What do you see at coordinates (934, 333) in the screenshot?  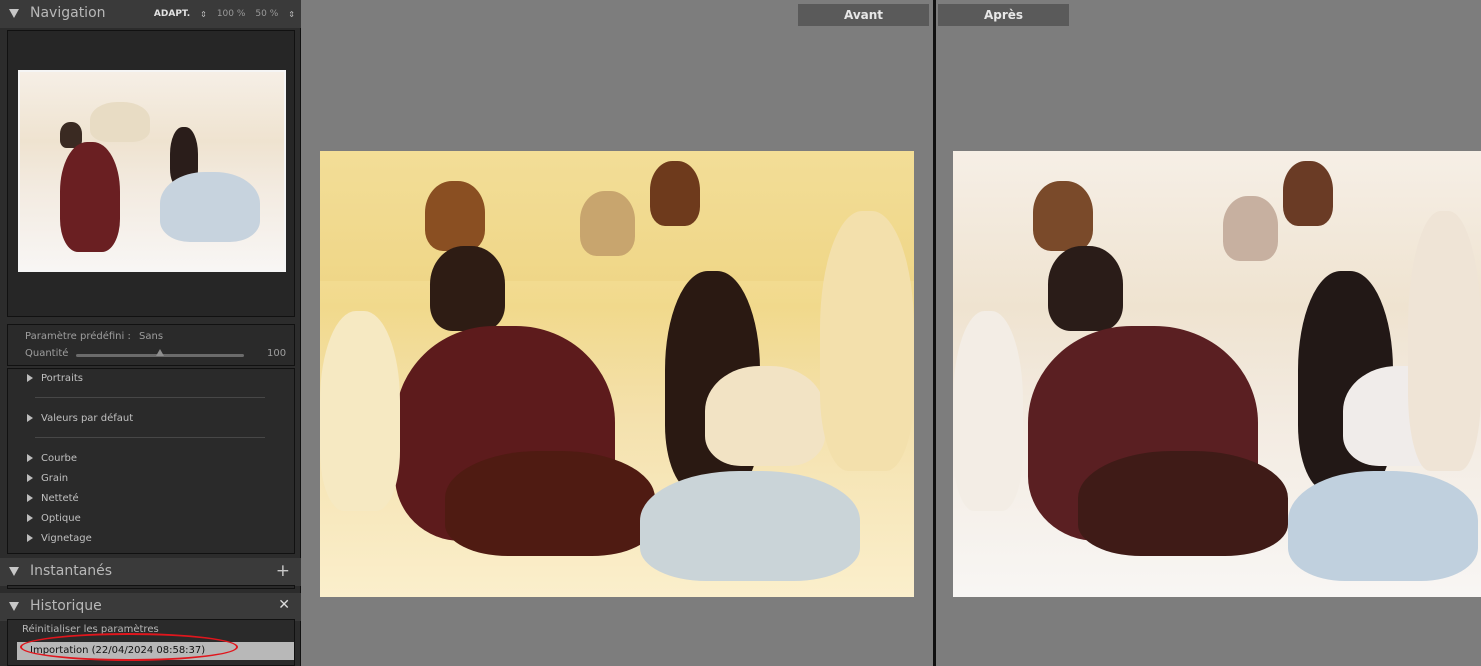 I see `before-after-divider` at bounding box center [934, 333].